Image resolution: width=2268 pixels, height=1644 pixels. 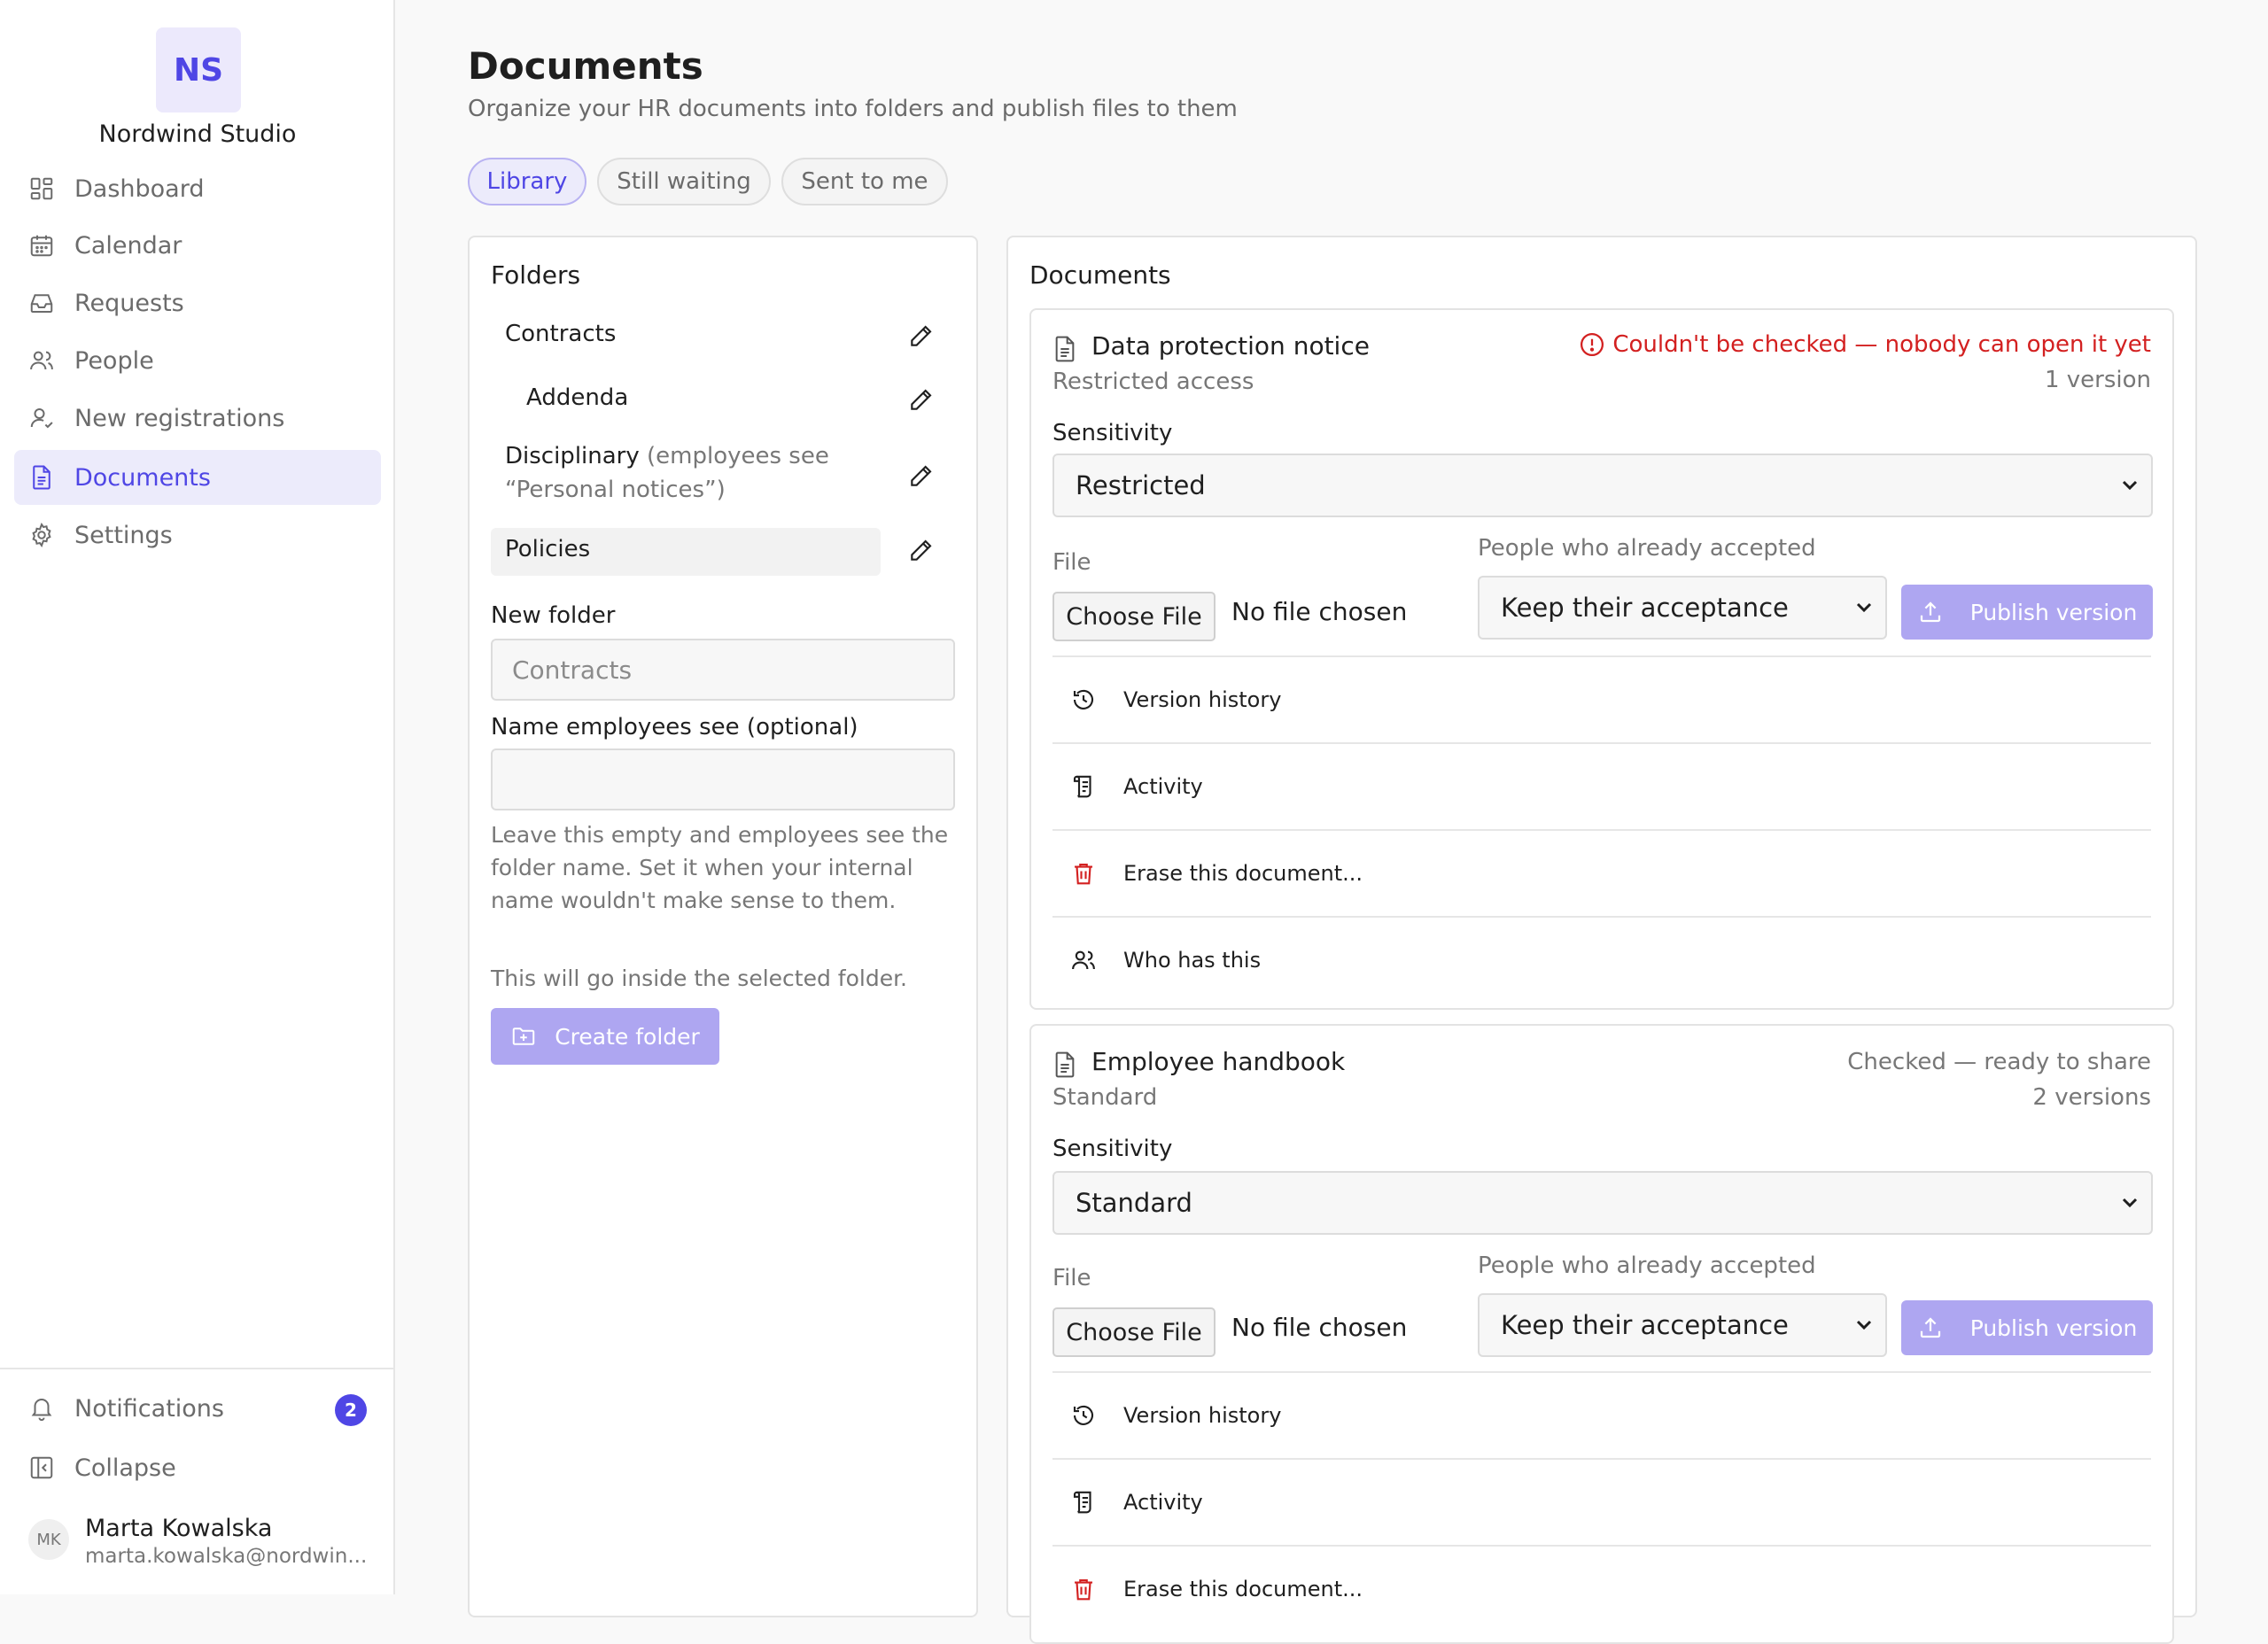 I want to click on folder-employee-name: (employees see, so click(x=738, y=456).